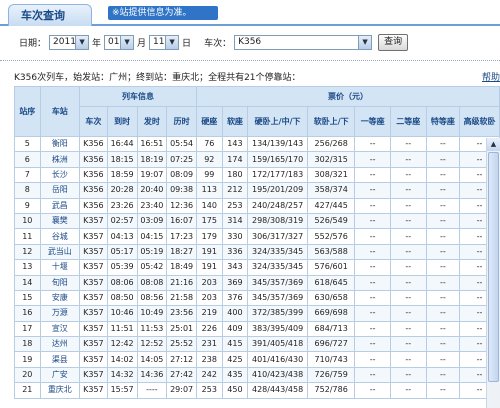 The height and width of the screenshot is (408, 500). What do you see at coordinates (331, 236) in the screenshot?
I see `table-cell: 552/576` at bounding box center [331, 236].